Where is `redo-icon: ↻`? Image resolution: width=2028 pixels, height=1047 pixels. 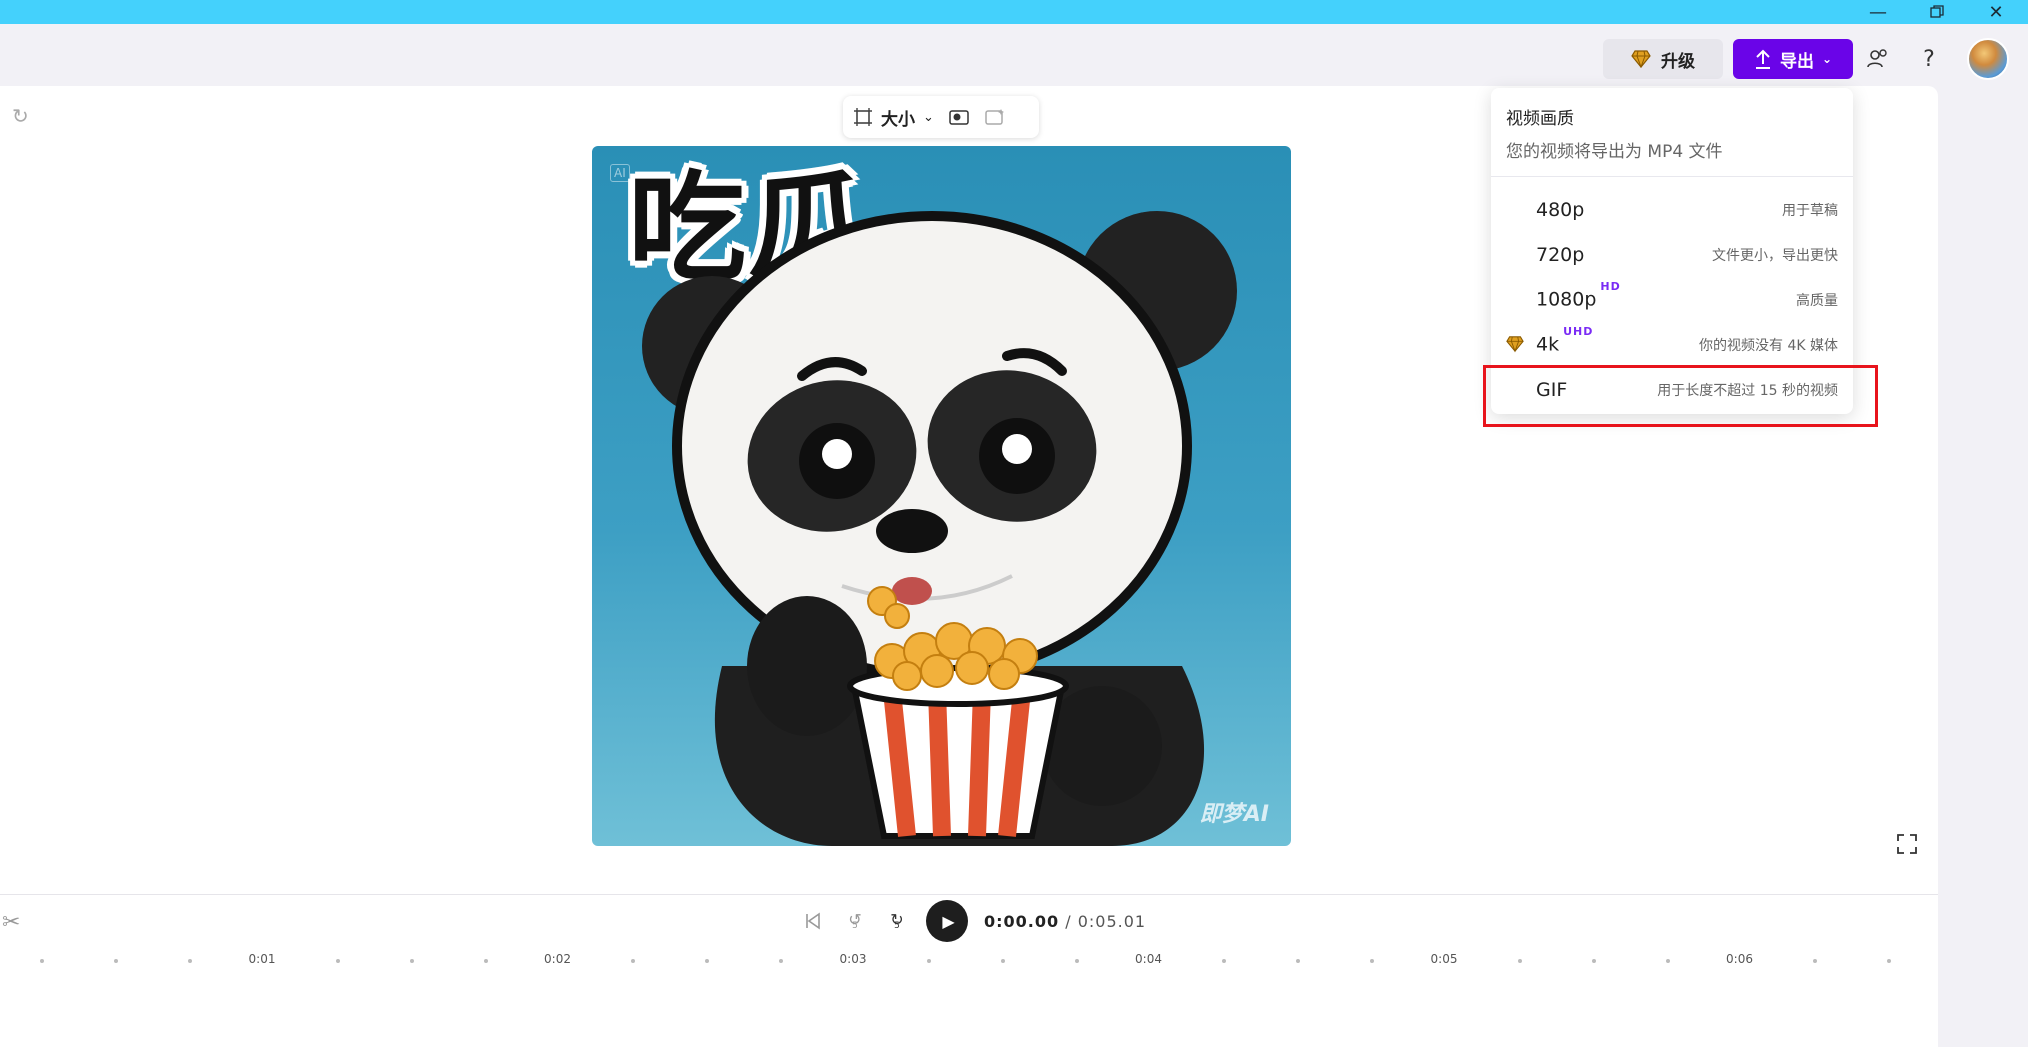 redo-icon: ↻ is located at coordinates (20, 116).